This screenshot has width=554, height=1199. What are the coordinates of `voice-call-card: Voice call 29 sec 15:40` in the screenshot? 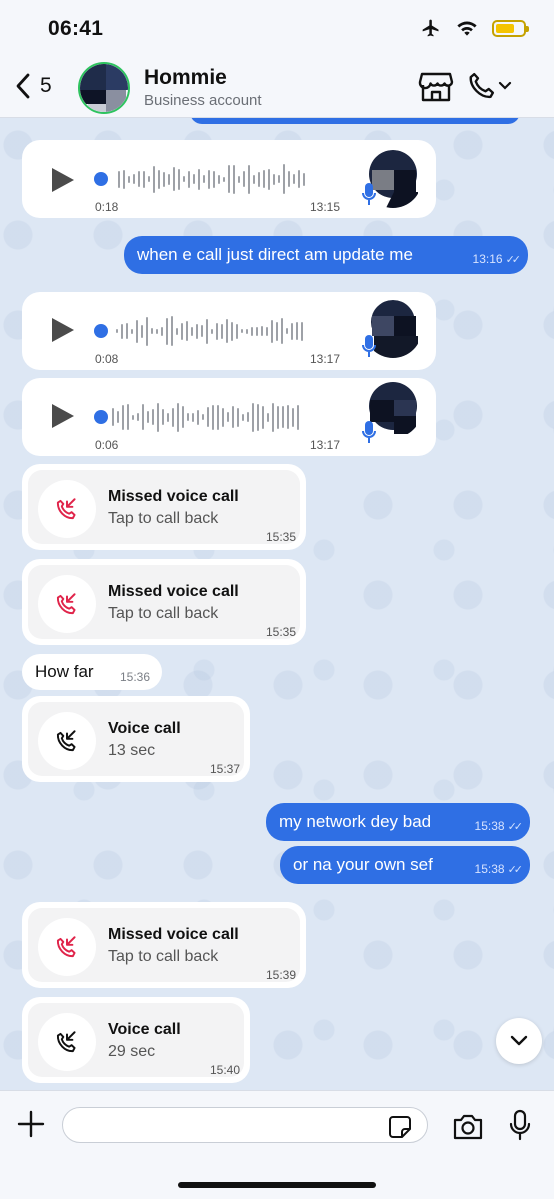 It's located at (136, 1040).